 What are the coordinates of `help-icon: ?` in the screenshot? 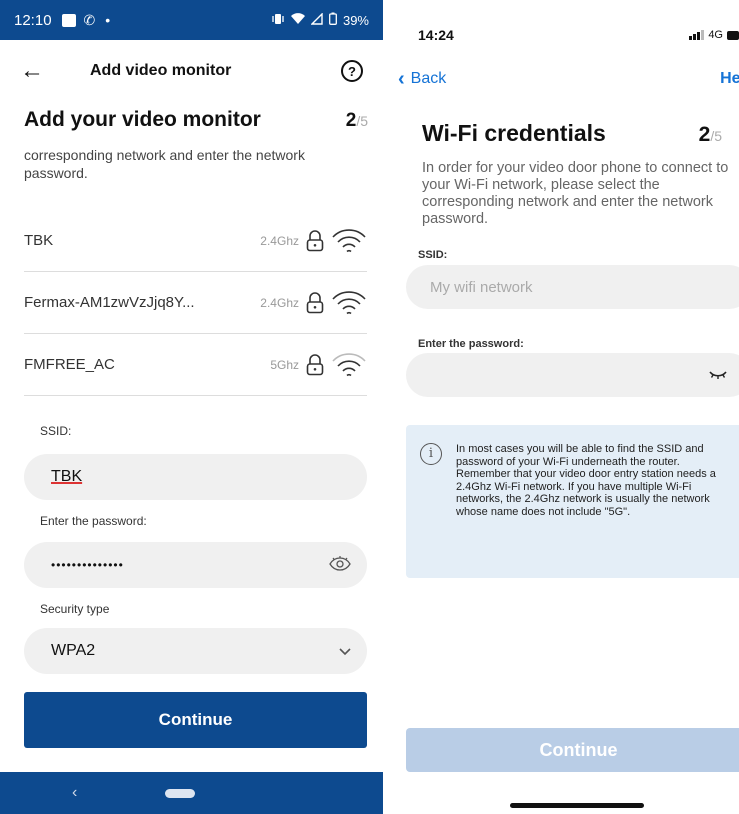 It's located at (352, 71).